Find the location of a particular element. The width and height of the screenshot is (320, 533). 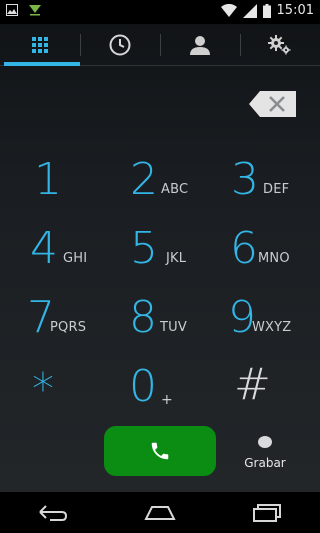

key-0: 0 + is located at coordinates (160, 393).